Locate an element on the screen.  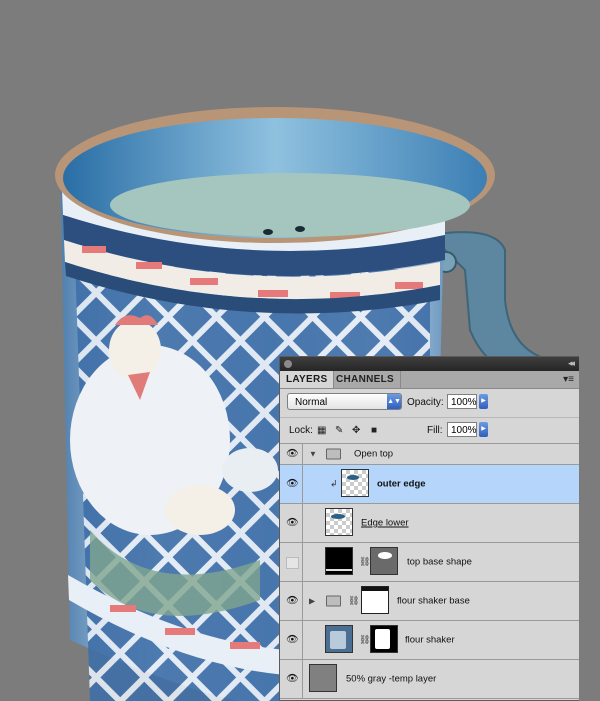
lock-all-icon: ■ is located at coordinates (374, 430).